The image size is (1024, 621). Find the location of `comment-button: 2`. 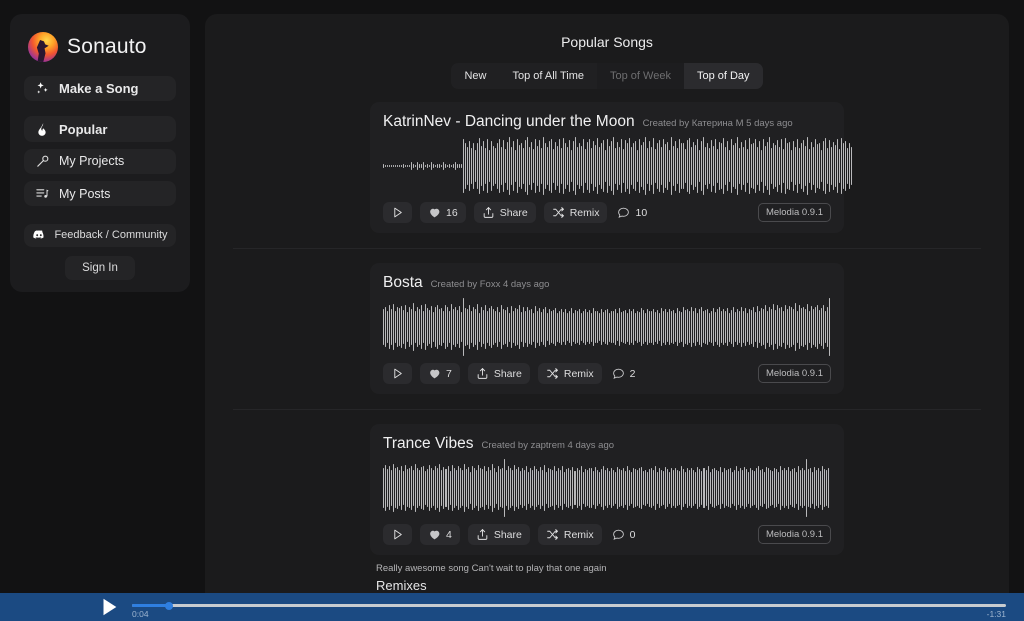

comment-button: 2 is located at coordinates (624, 373).